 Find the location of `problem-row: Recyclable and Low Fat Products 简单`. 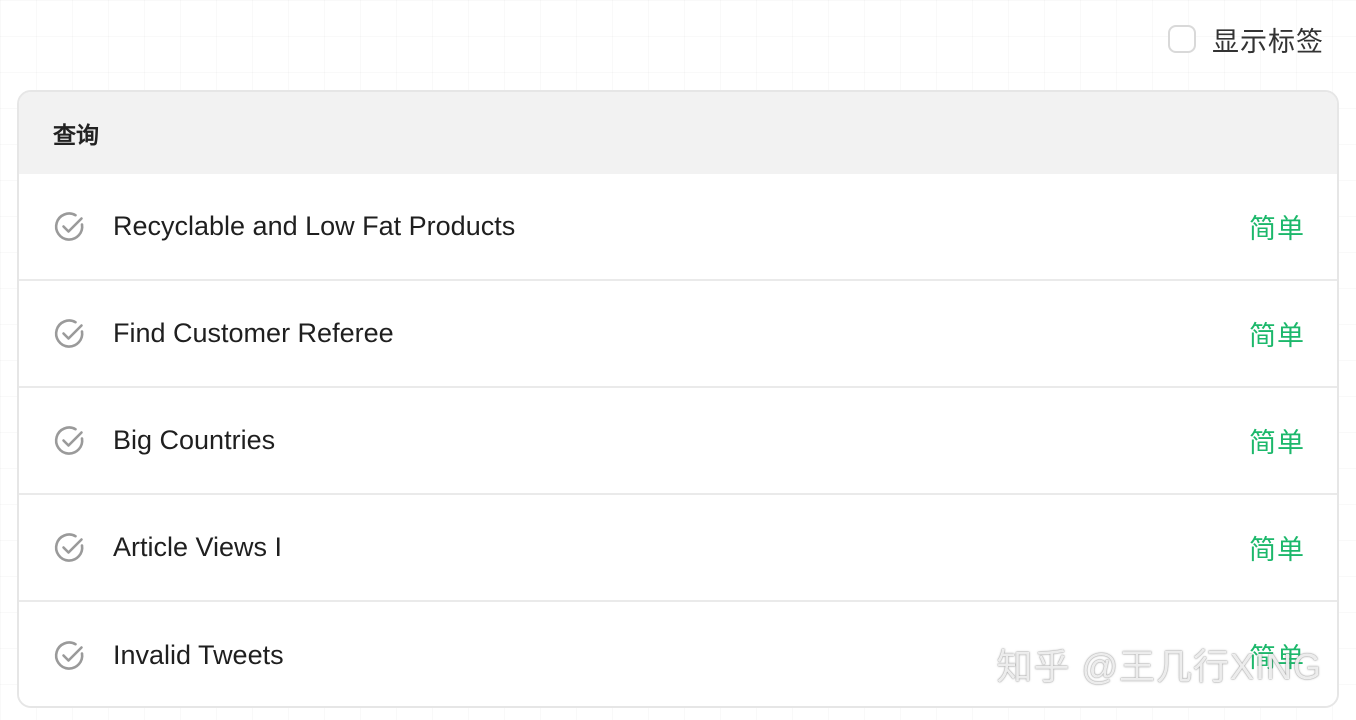

problem-row: Recyclable and Low Fat Products 简单 is located at coordinates (678, 227).